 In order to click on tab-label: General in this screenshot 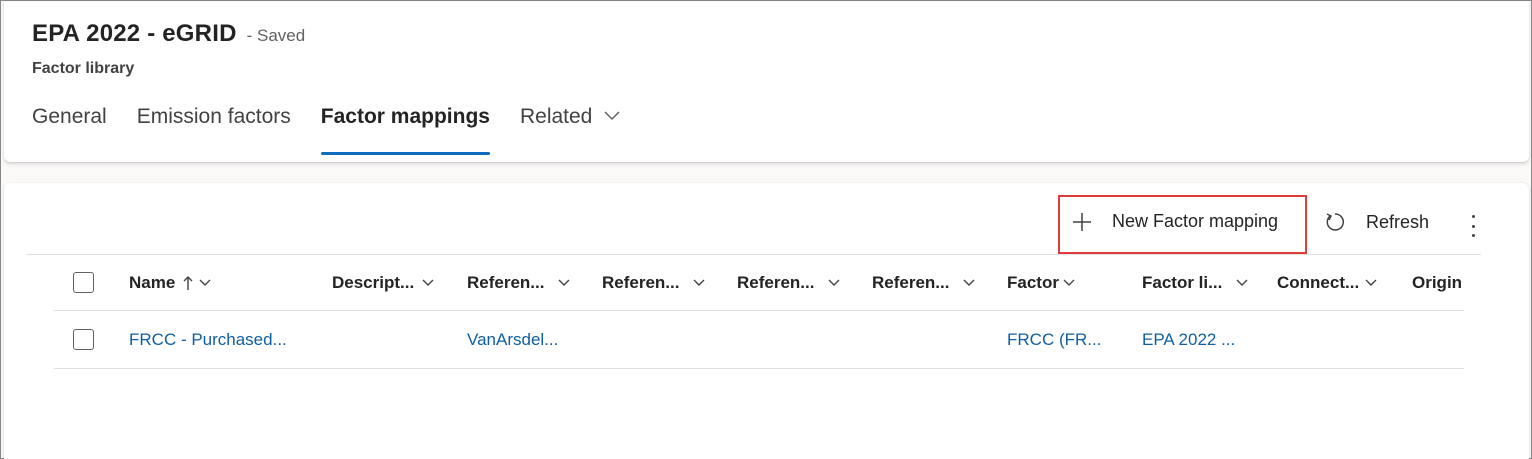, I will do `click(69, 116)`.